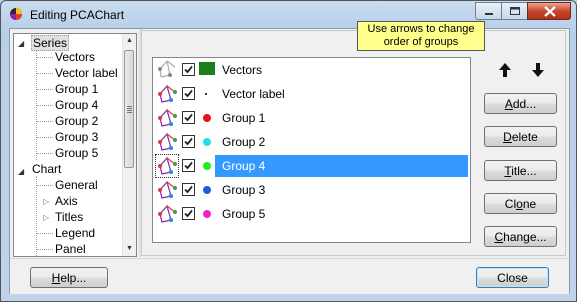 The width and height of the screenshot is (577, 302). What do you see at coordinates (244, 166) in the screenshot?
I see `series-label: Group 4` at bounding box center [244, 166].